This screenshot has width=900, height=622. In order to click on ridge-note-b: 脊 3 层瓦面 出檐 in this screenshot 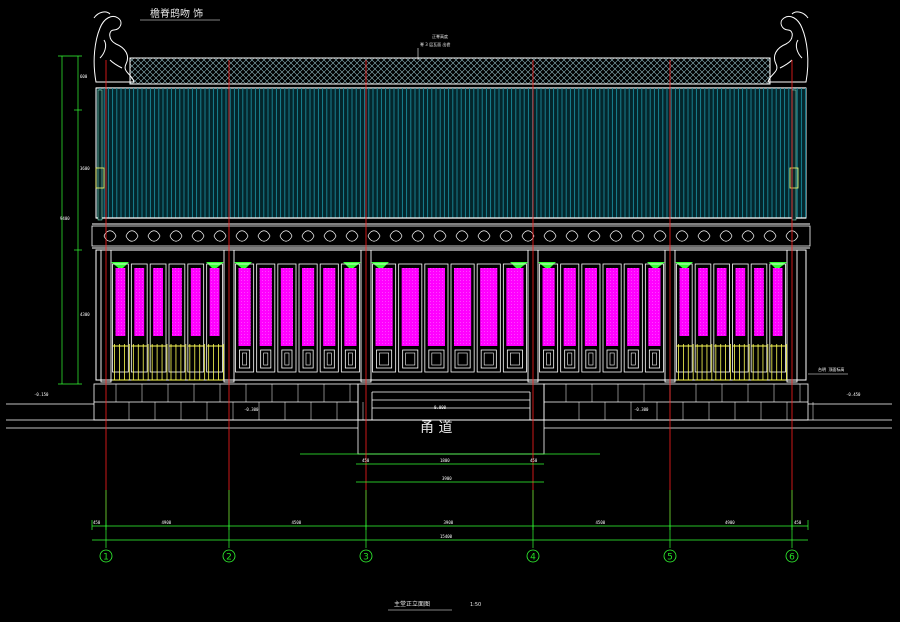, I will do `click(435, 44)`.